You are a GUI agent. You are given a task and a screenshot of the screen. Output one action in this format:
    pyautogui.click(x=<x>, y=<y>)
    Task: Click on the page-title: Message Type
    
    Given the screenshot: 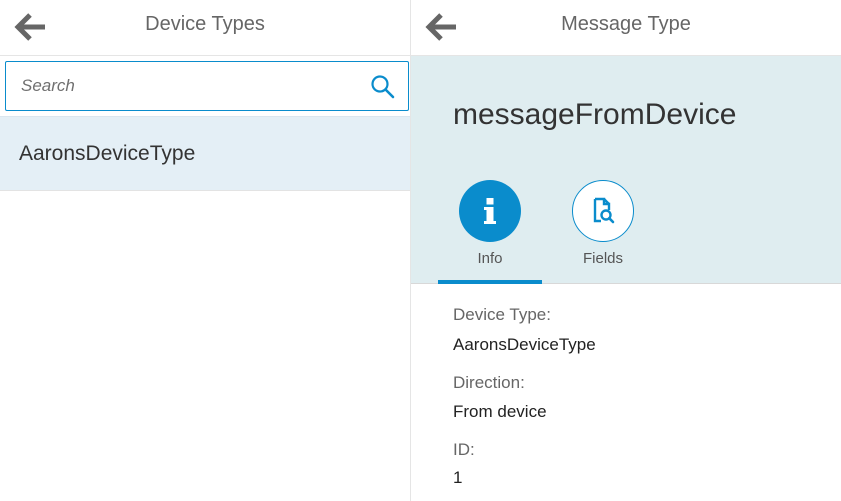 What is the action you would take?
    pyautogui.click(x=626, y=24)
    